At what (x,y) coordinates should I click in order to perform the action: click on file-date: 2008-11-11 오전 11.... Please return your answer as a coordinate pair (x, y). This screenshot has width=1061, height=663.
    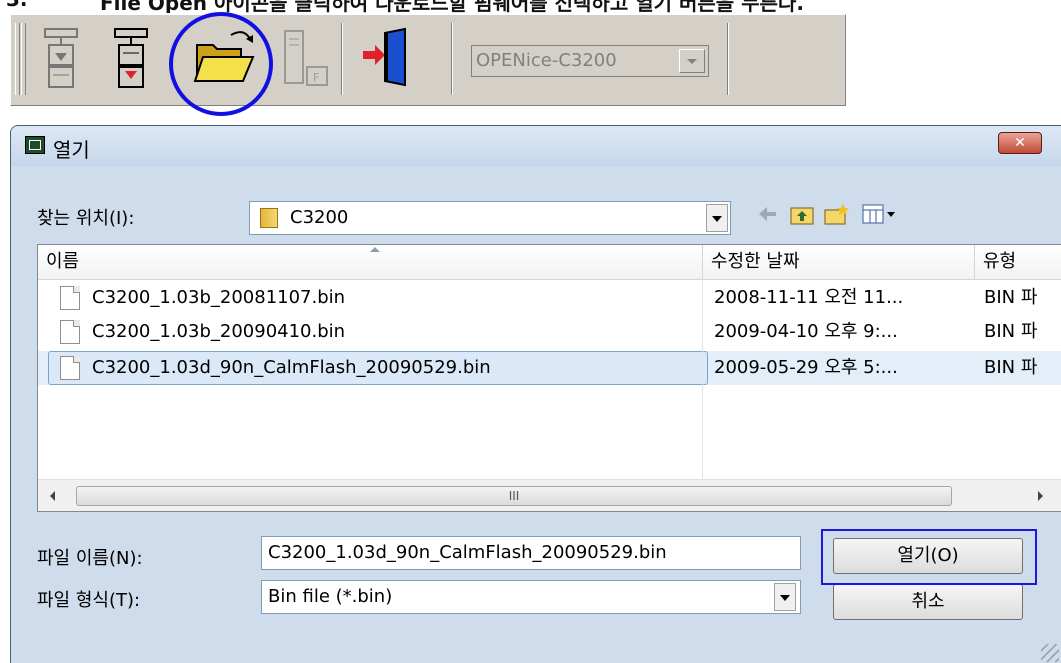
    Looking at the image, I should click on (809, 297).